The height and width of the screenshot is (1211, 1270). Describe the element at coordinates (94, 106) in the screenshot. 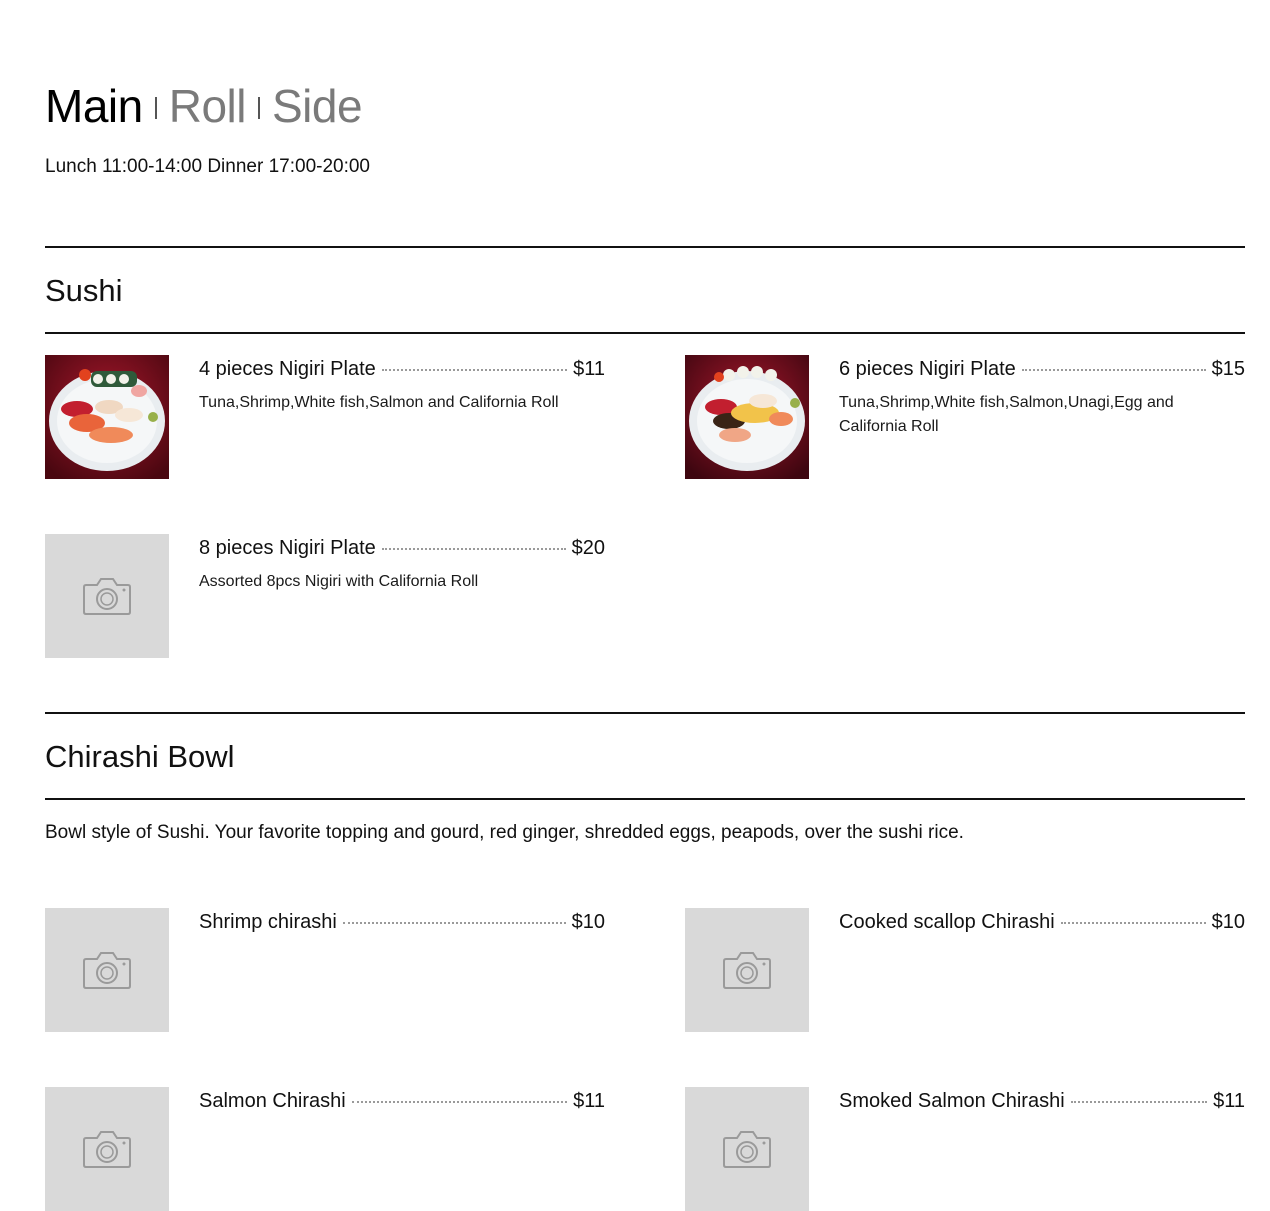

I see `tab-main: Main` at that location.